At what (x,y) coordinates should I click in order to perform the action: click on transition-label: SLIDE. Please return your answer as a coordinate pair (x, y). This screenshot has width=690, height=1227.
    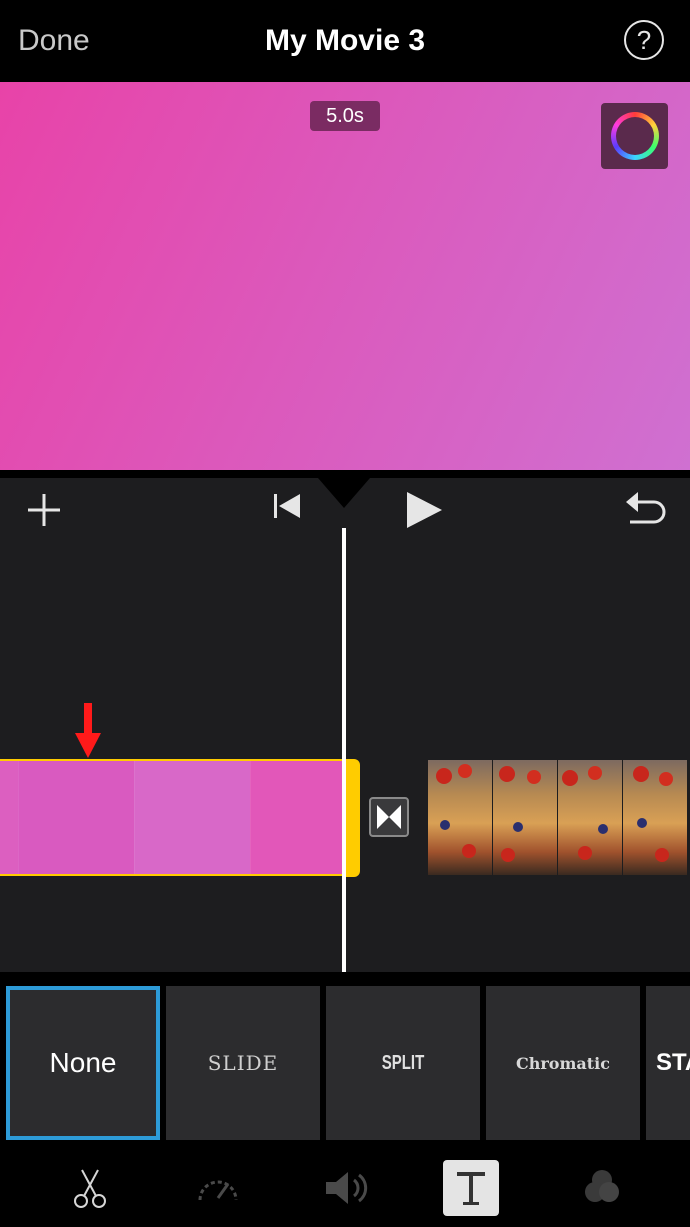
    Looking at the image, I should click on (243, 1063).